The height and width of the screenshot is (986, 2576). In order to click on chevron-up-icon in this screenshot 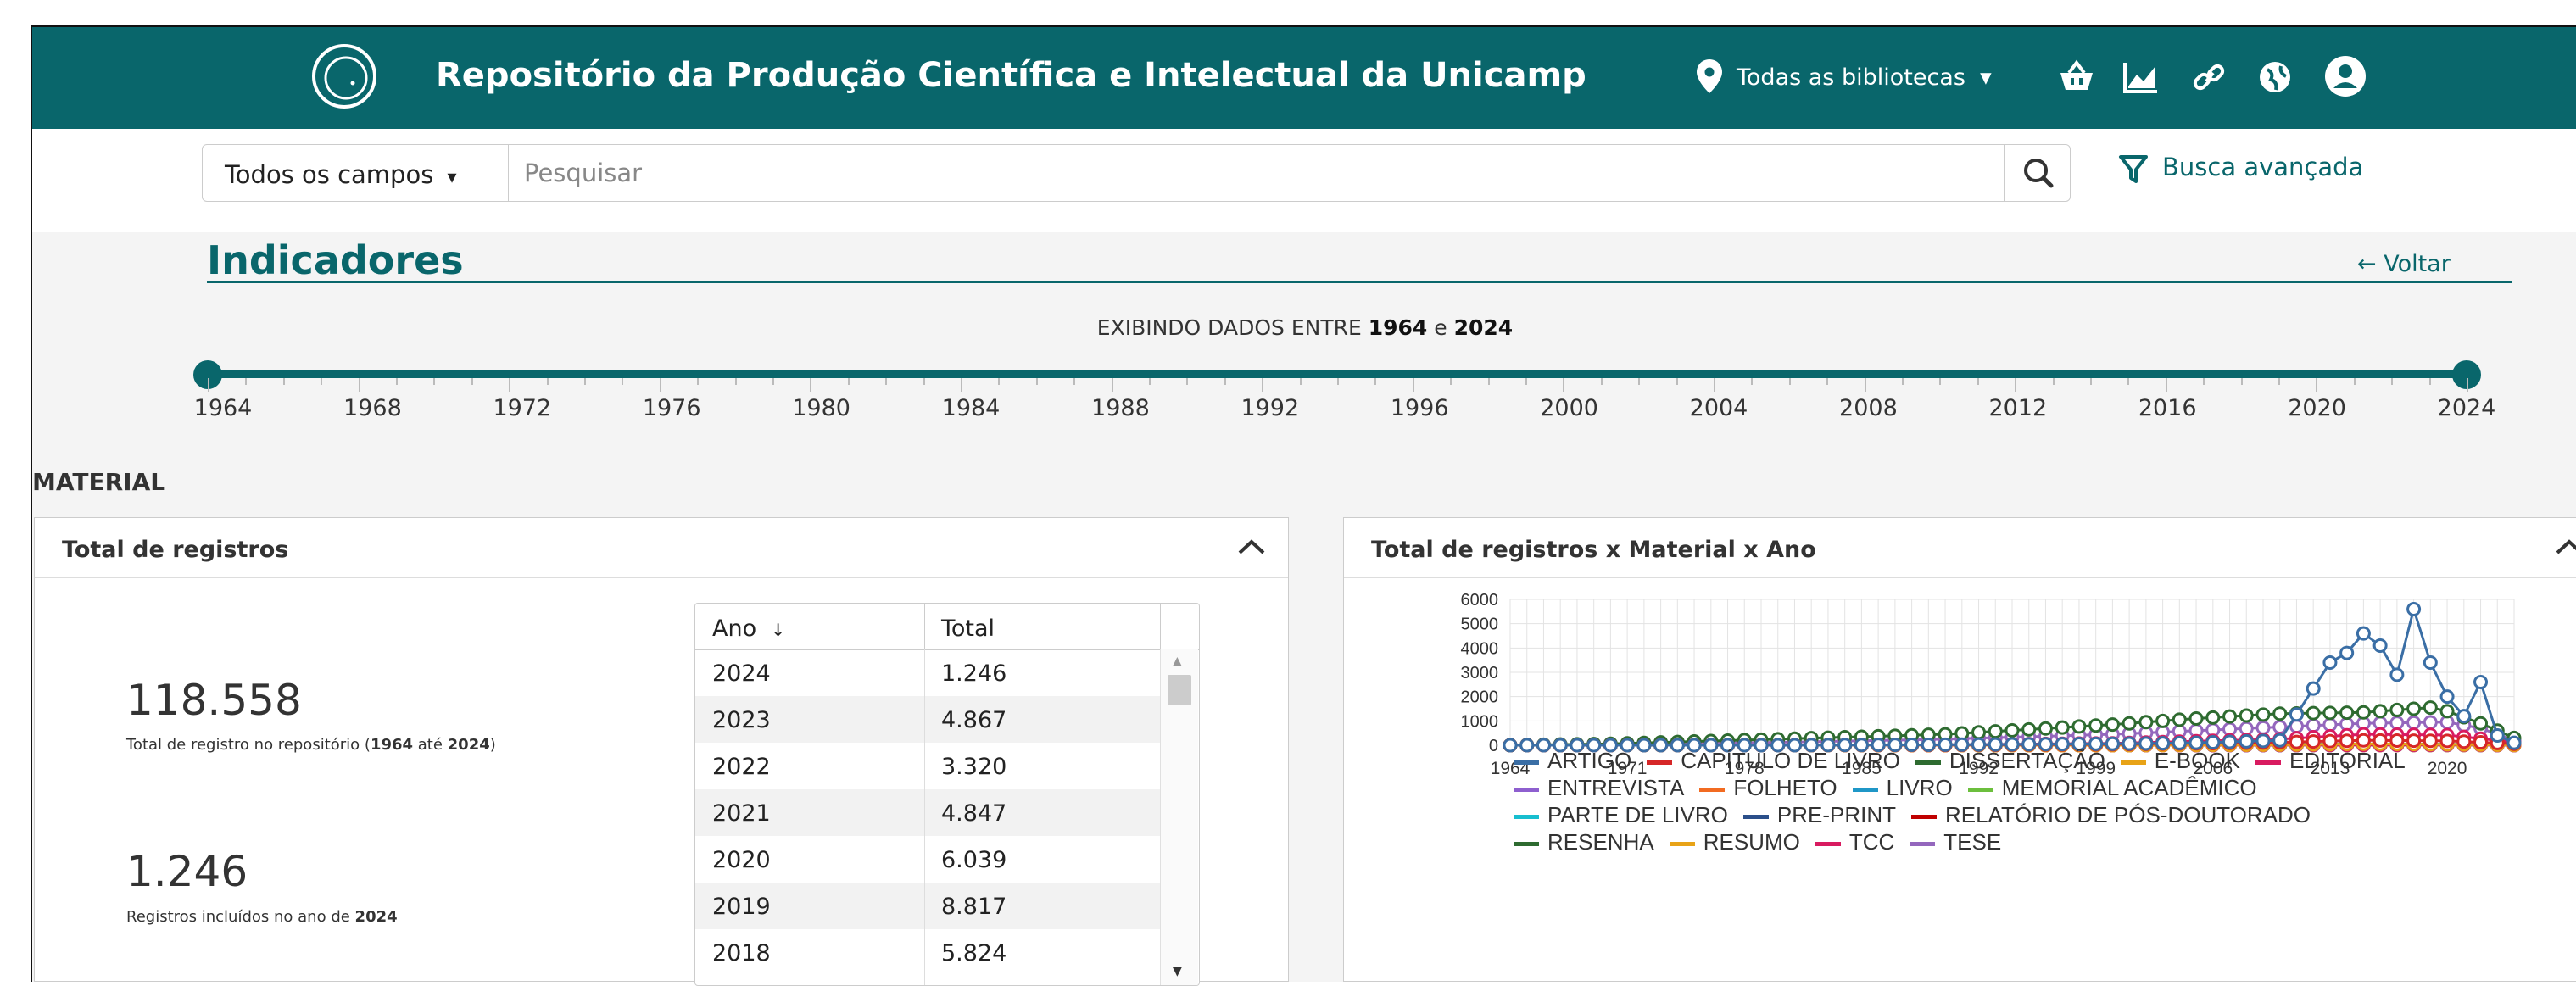, I will do `click(1251, 546)`.